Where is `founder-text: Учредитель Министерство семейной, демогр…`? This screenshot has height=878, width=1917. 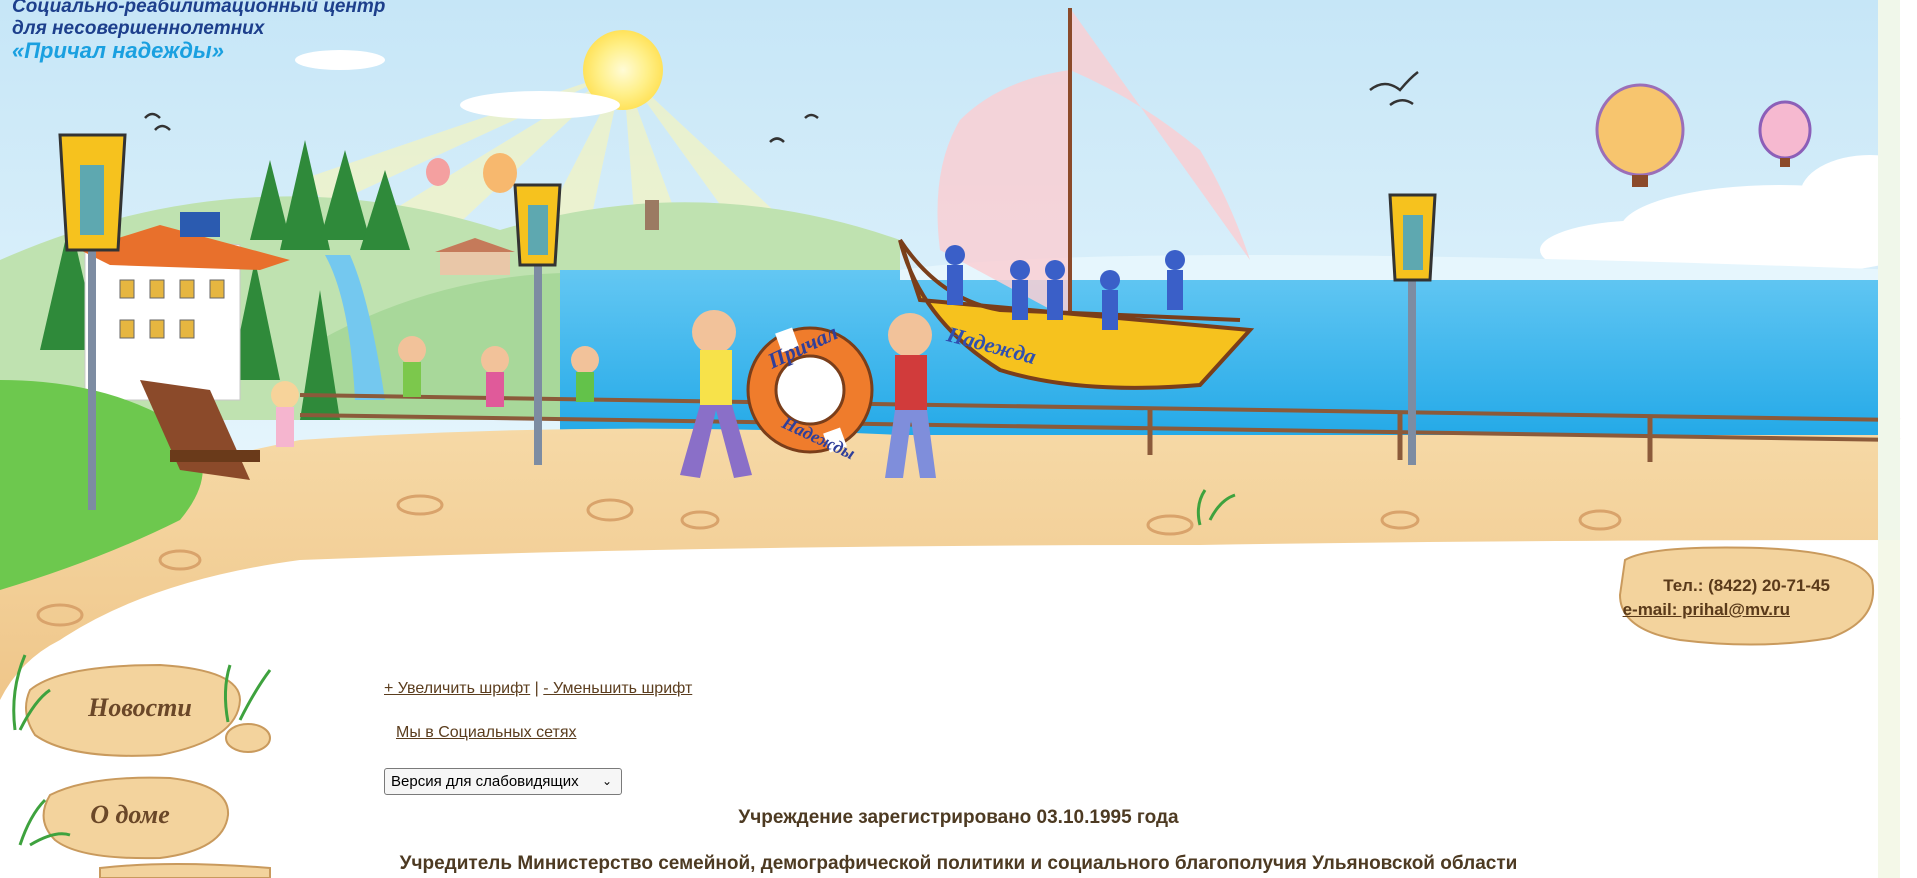
founder-text: Учредитель Министерство семейной, демогр… is located at coordinates (958, 863).